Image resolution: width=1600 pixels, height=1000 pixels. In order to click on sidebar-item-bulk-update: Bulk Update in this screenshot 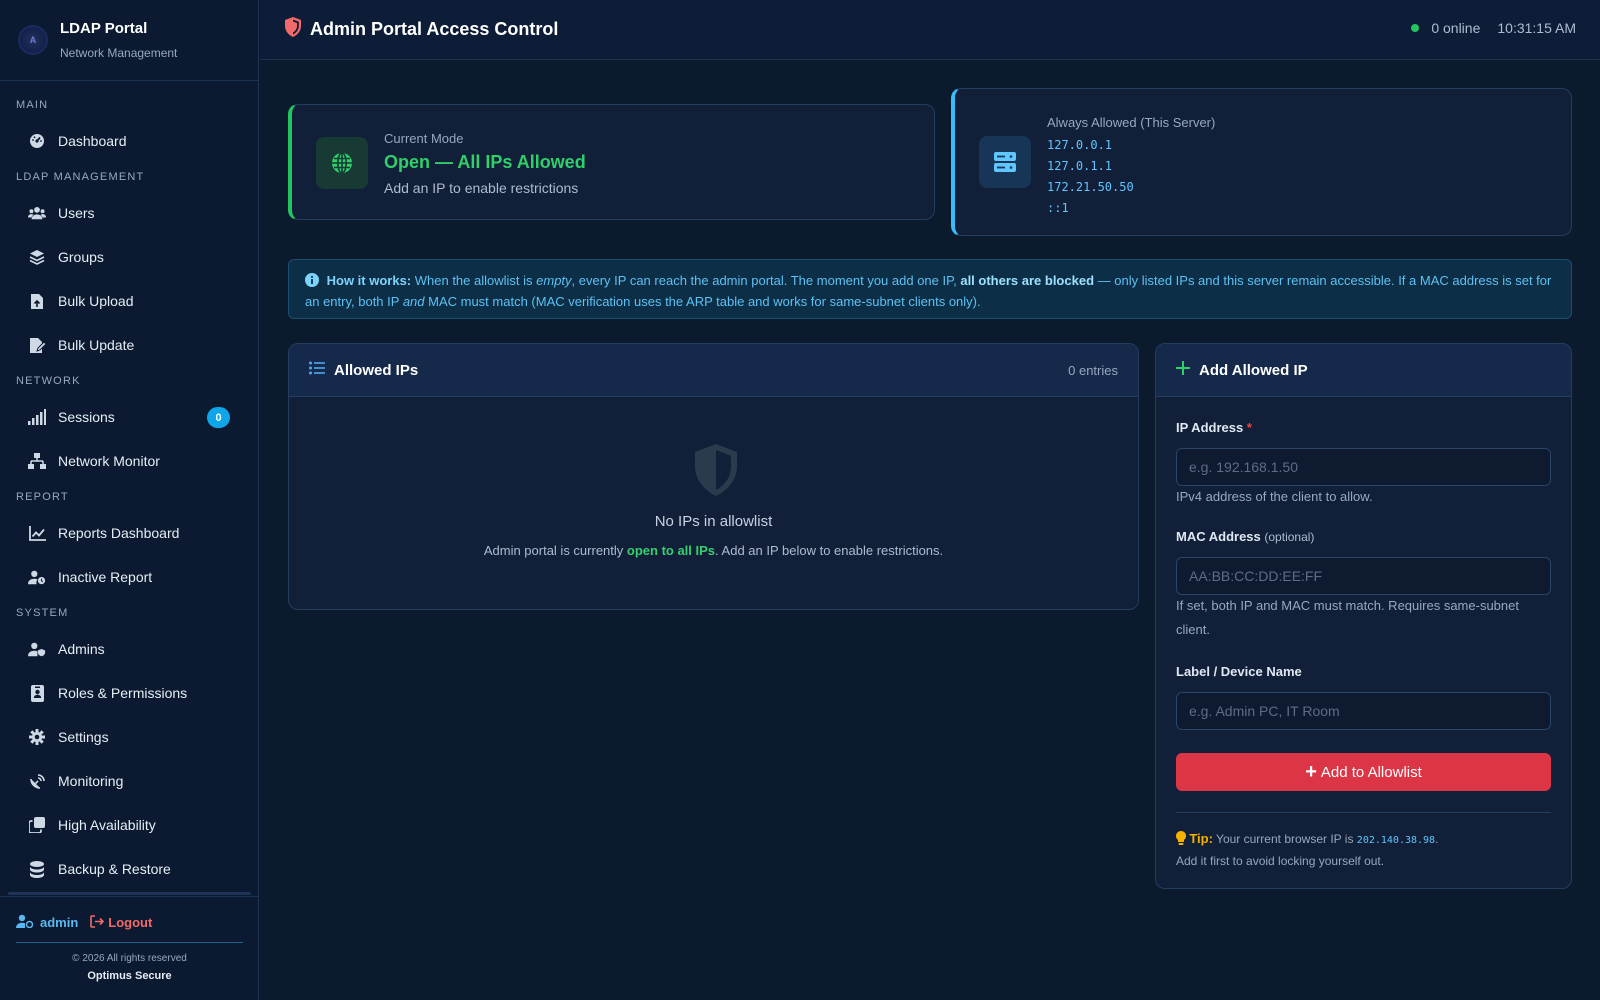, I will do `click(129, 345)`.